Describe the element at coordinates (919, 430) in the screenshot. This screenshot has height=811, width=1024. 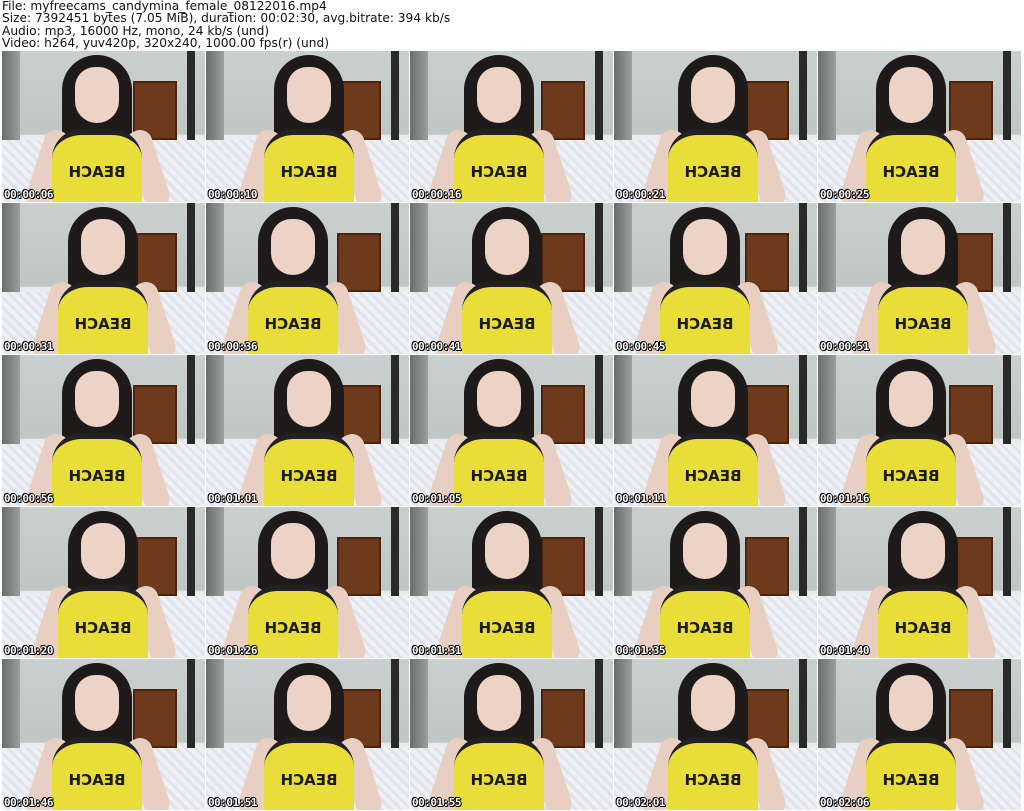
I see `video-frame-thumbnail: BEACH 00:01:16` at that location.